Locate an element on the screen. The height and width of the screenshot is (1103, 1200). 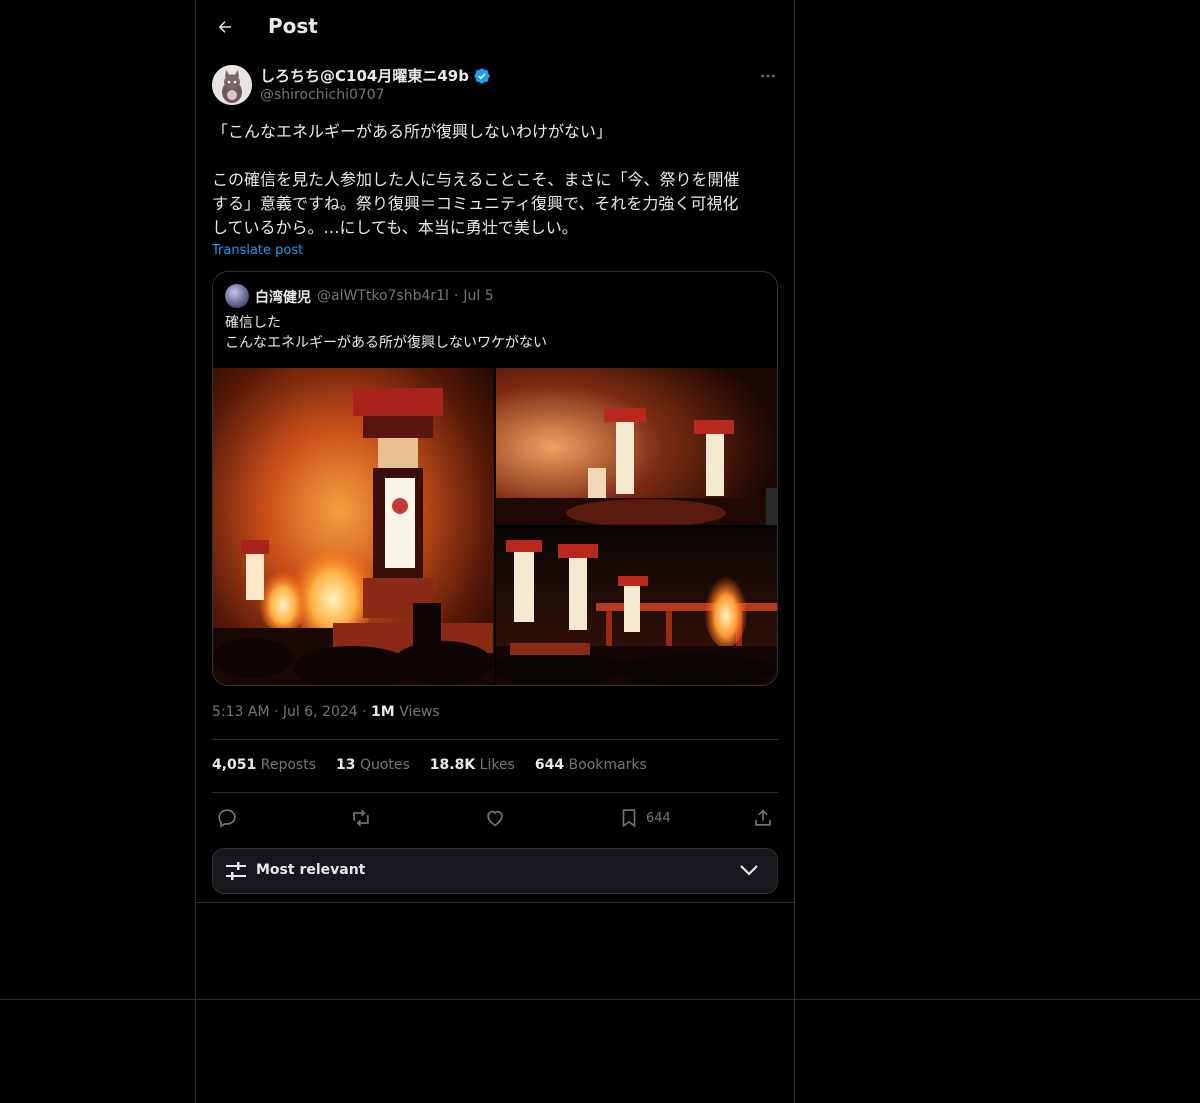
quotes-count: 13 is located at coordinates (346, 765).